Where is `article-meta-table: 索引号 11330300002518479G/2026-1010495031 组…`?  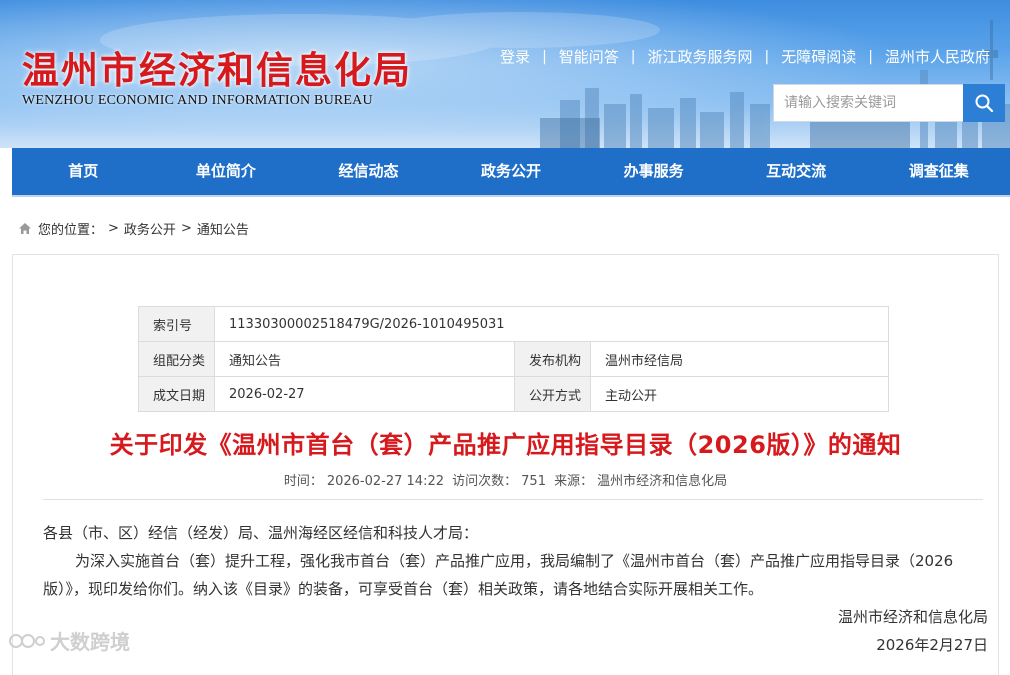
article-meta-table: 索引号 11330300002518479G/2026-1010495031 组… is located at coordinates (513, 359).